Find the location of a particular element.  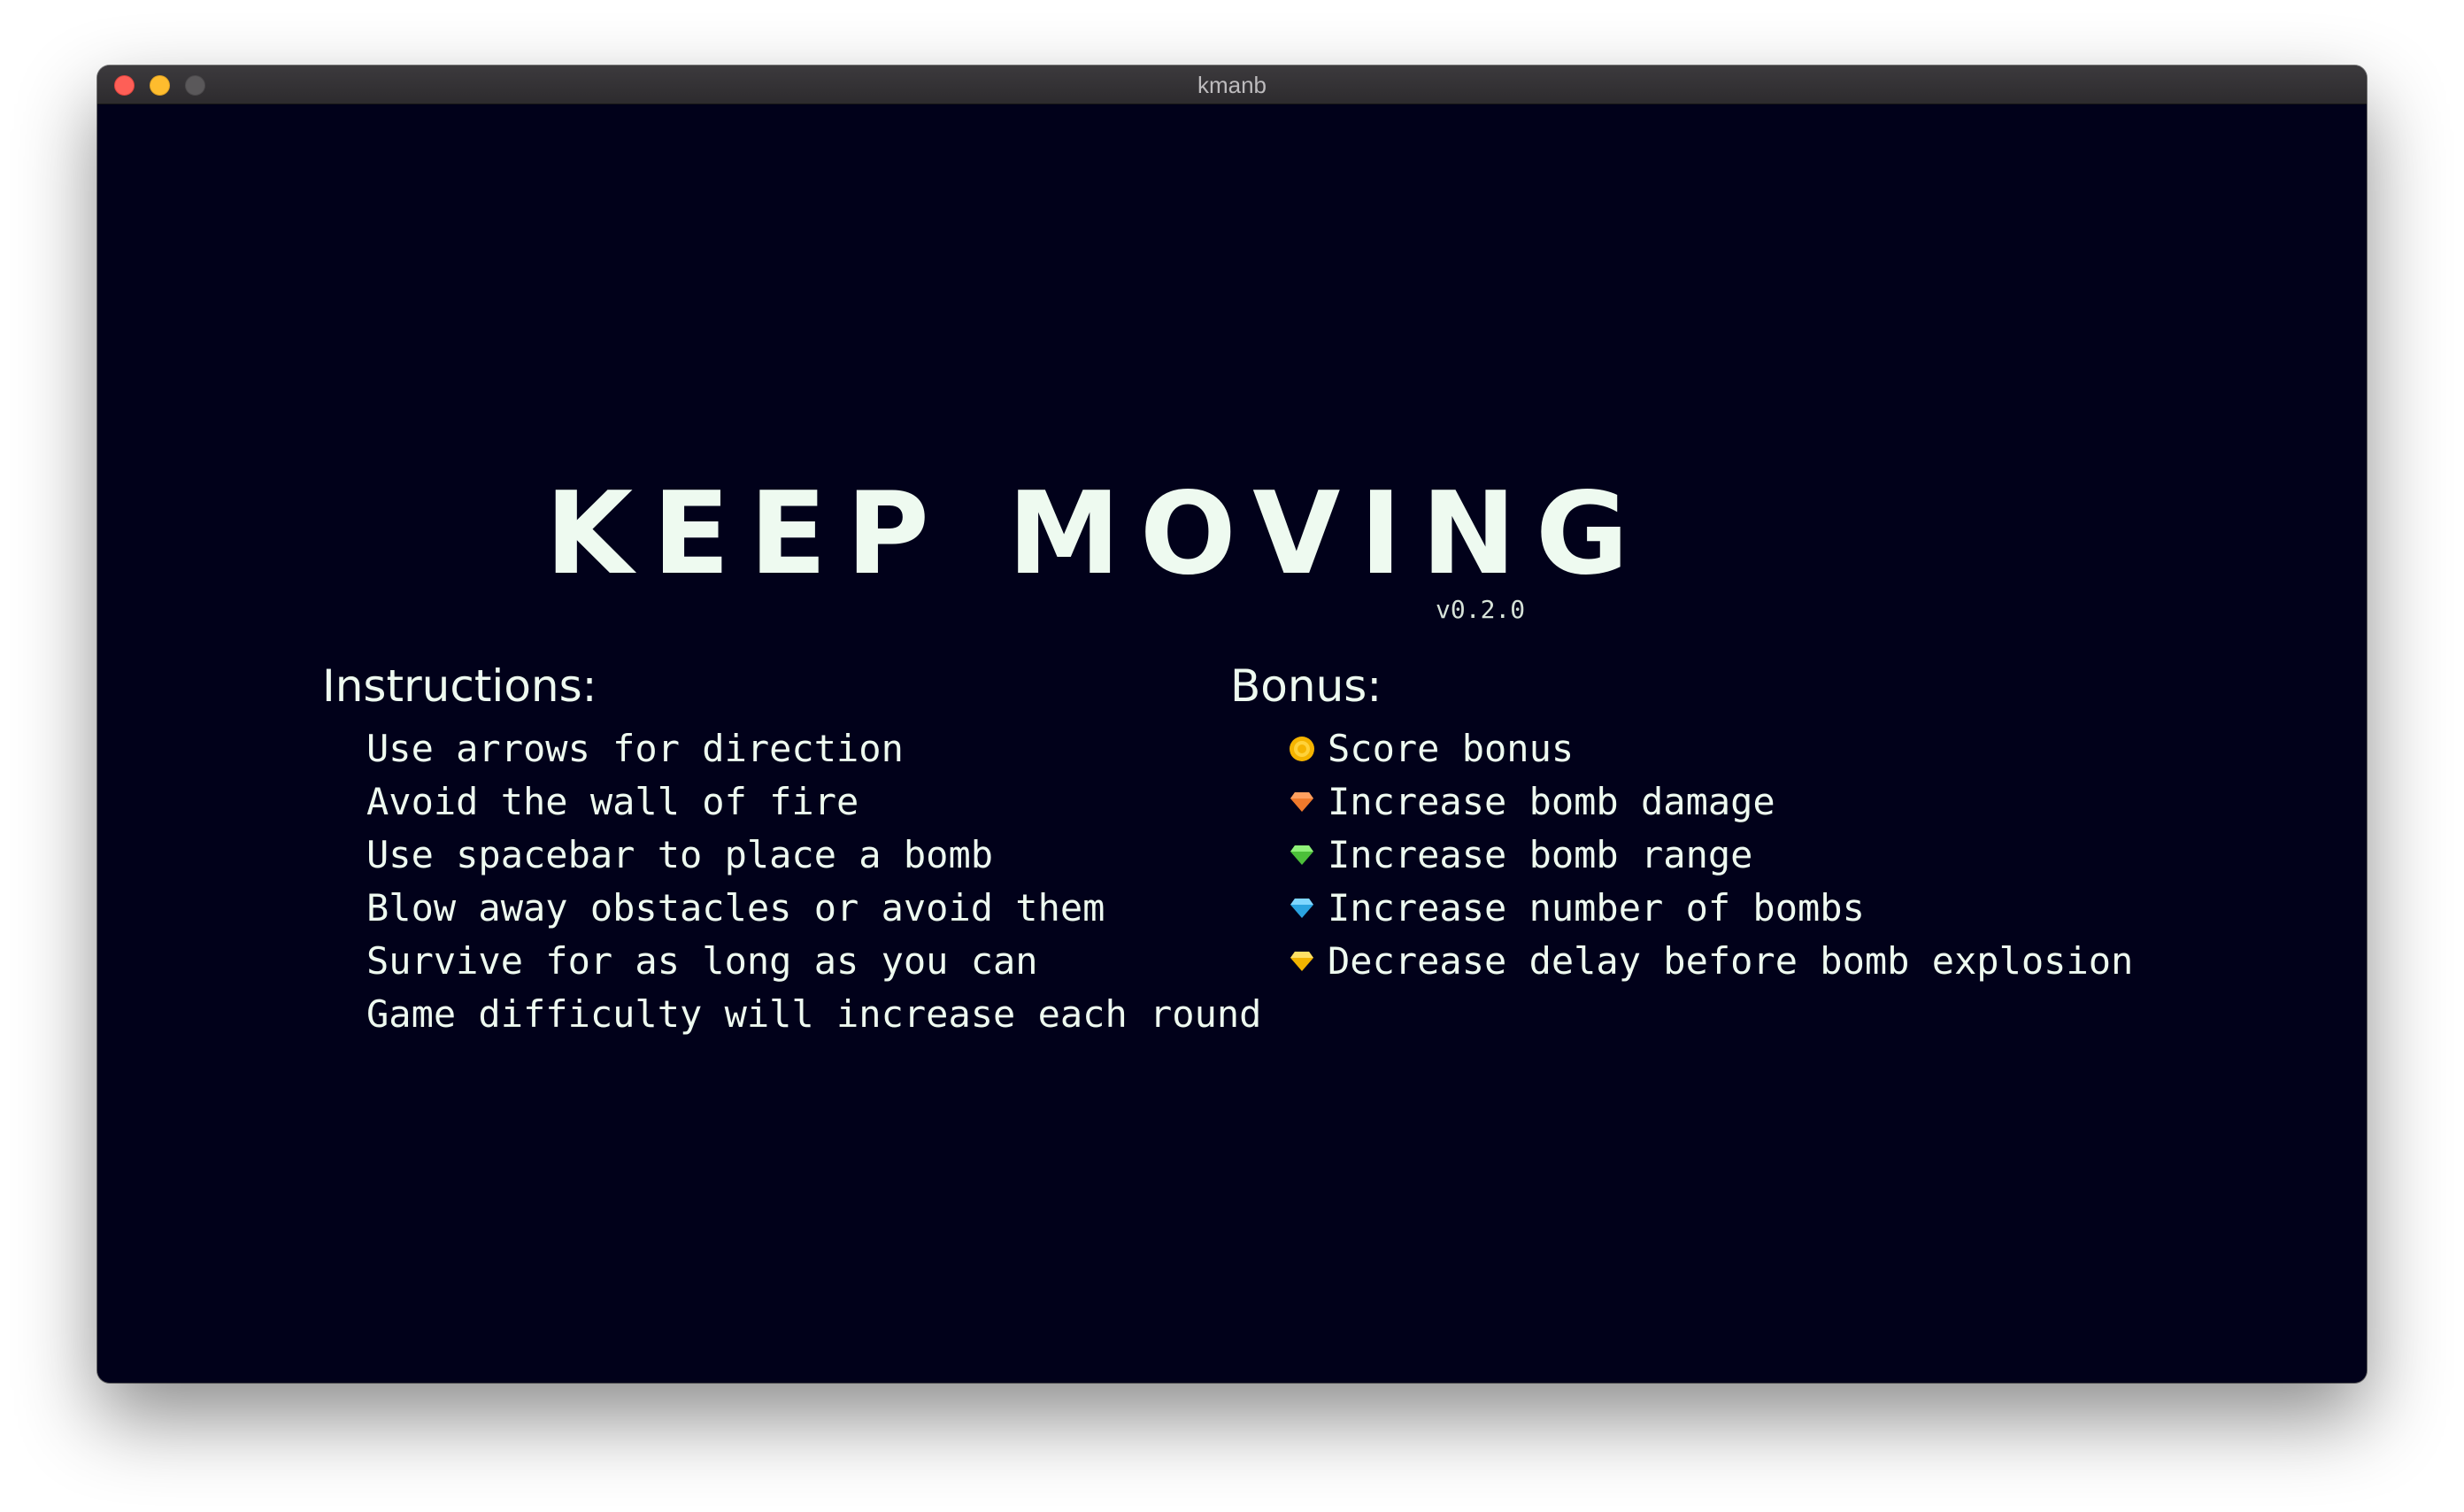

bonus-item: Score bonus is located at coordinates (1710, 748).